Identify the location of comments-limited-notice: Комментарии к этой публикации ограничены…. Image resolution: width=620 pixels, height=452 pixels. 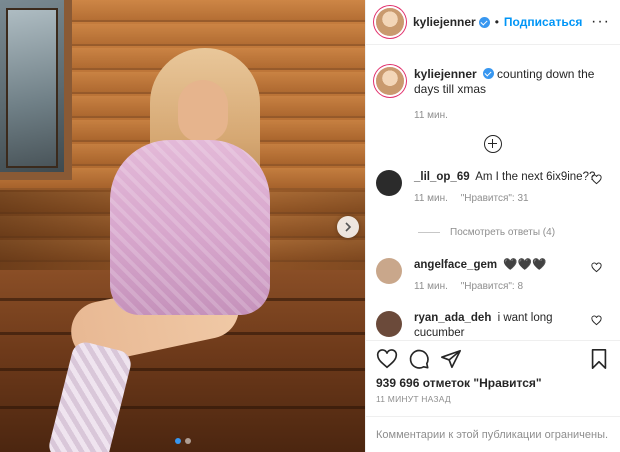
(493, 434).